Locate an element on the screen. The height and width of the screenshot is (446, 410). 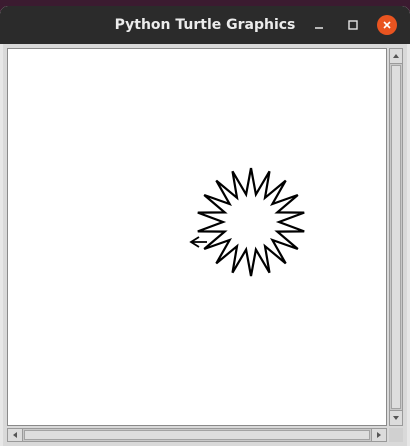
arrow-right-icon is located at coordinates (379, 435).